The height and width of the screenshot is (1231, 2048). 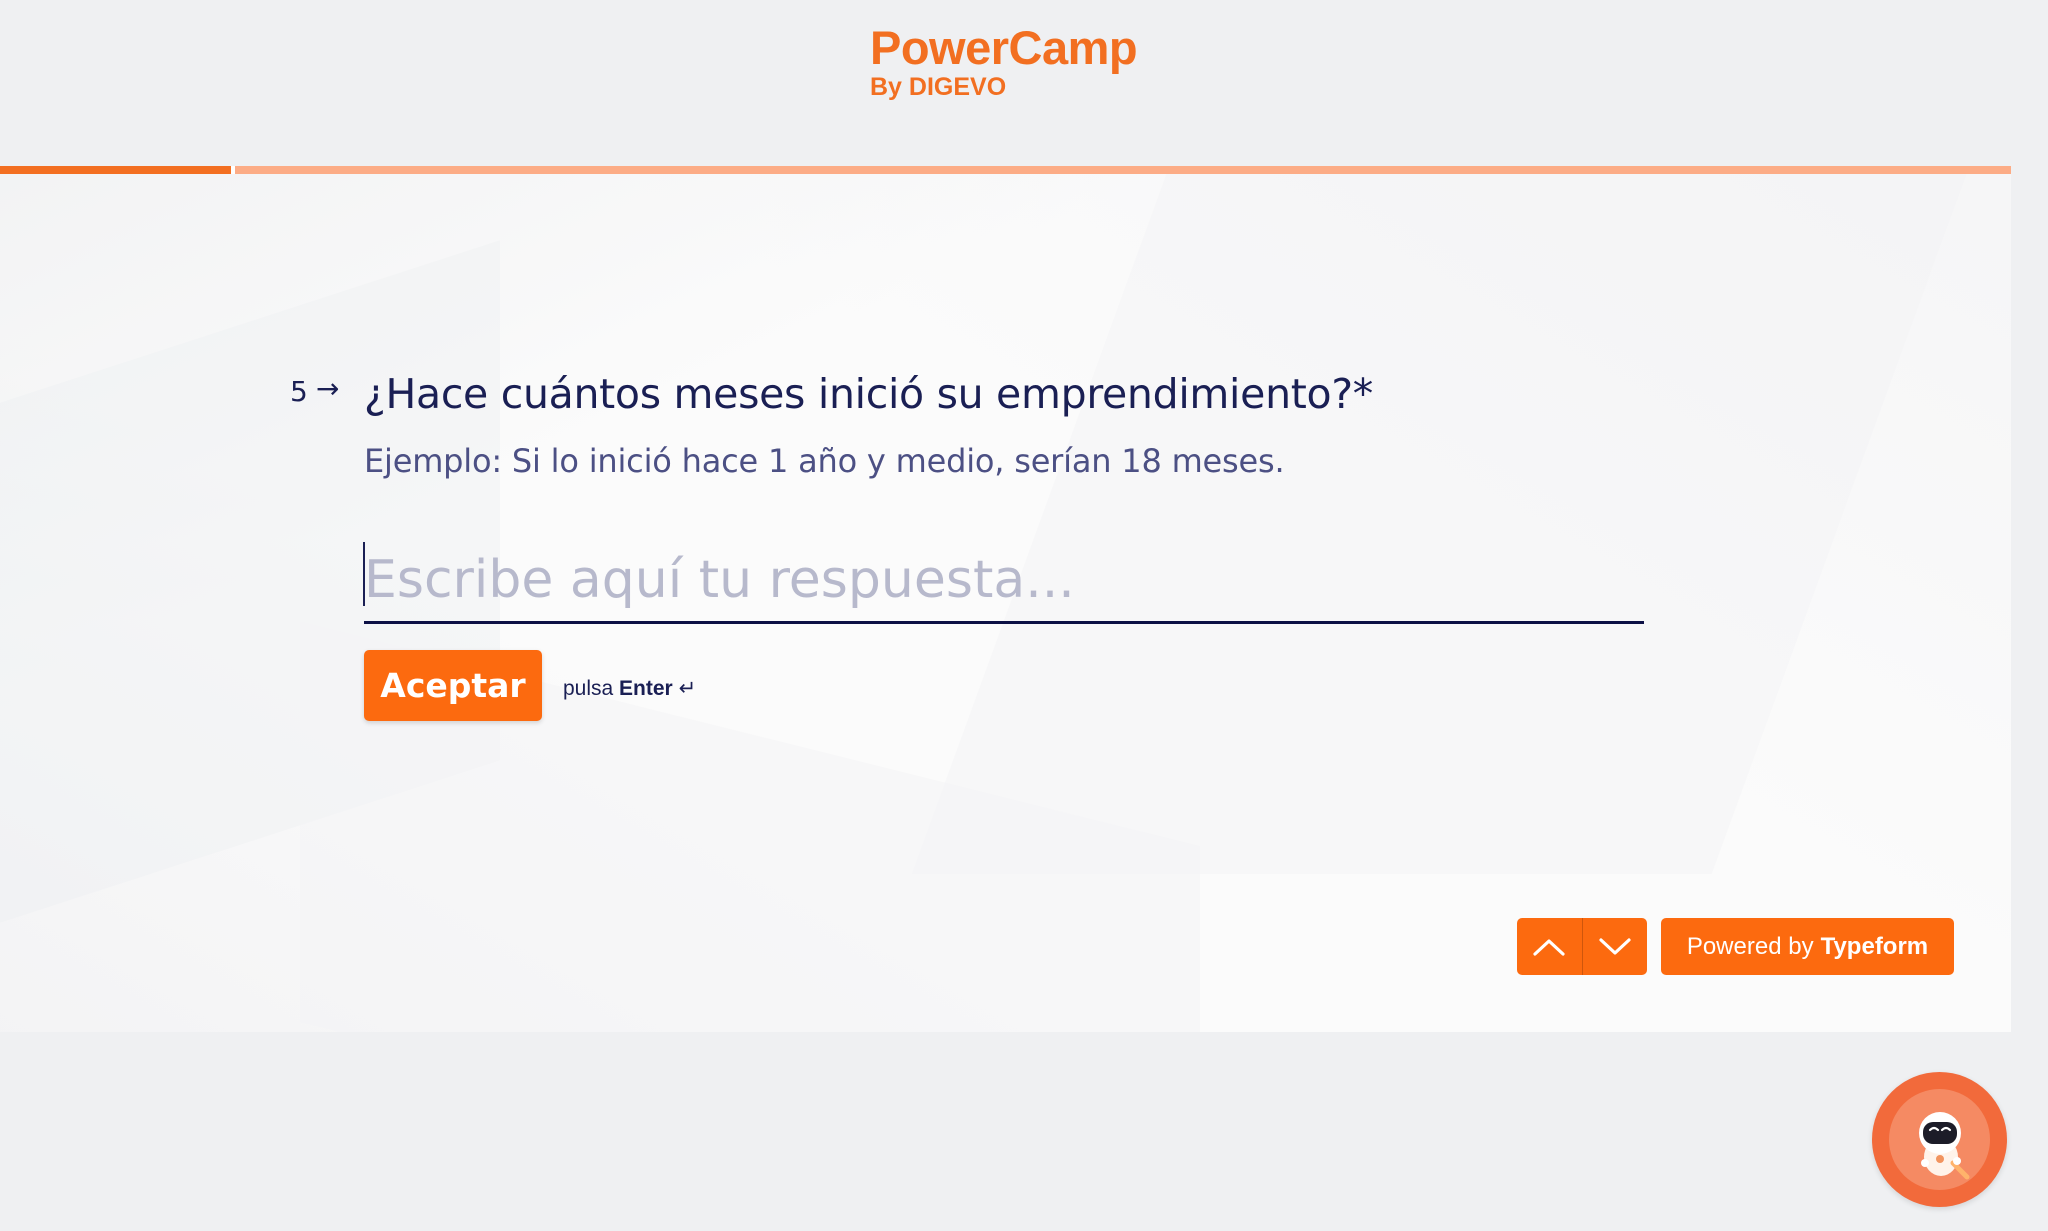 I want to click on chevron-down-icon, so click(x=1615, y=946).